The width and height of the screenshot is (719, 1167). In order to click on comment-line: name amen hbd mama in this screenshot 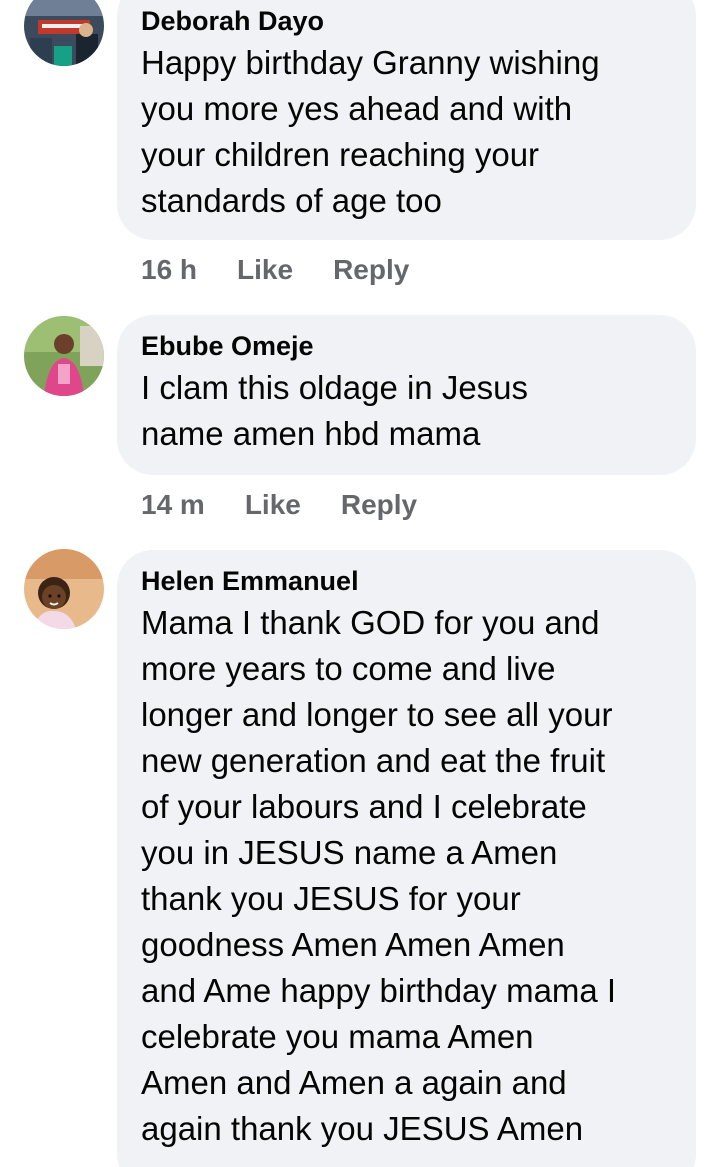, I will do `click(311, 433)`.